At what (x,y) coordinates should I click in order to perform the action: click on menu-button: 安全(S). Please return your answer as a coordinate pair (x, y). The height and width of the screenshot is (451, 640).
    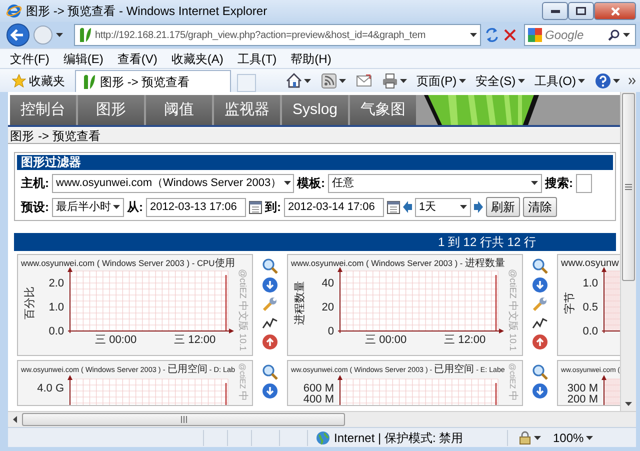
    Looking at the image, I should click on (500, 81).